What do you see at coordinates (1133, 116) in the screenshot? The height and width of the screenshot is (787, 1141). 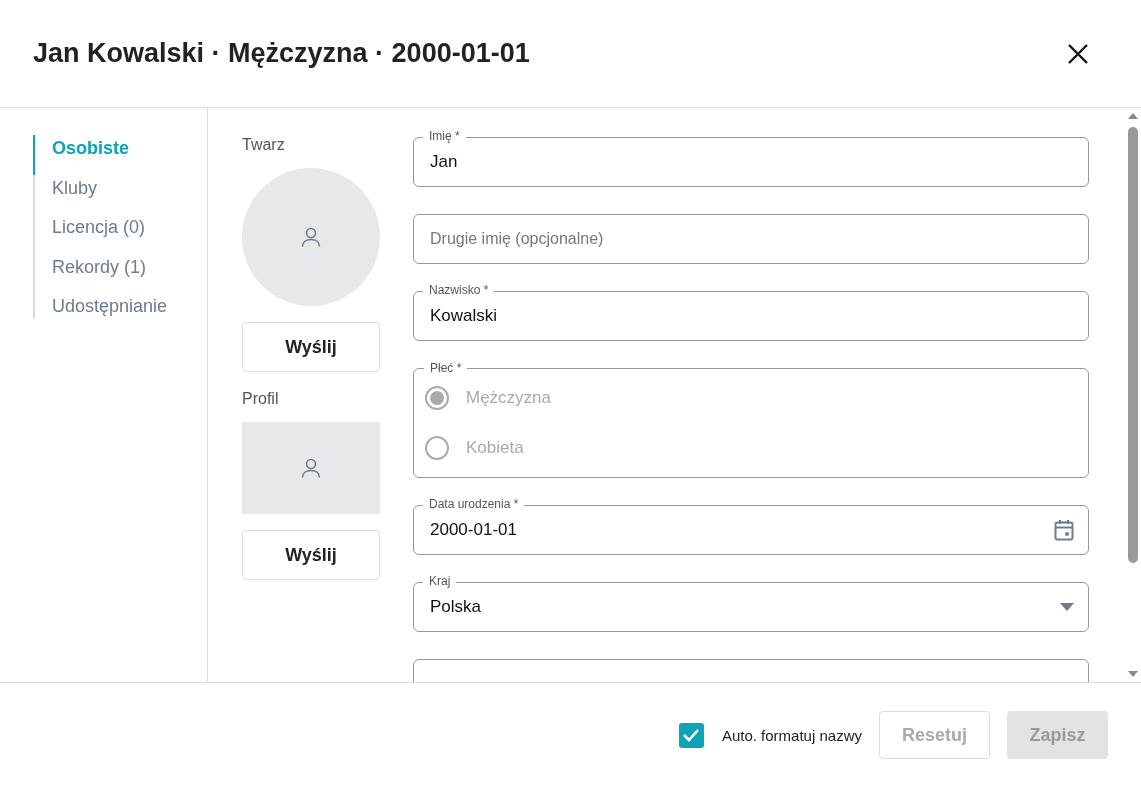 I see `scroll-up-icon` at bounding box center [1133, 116].